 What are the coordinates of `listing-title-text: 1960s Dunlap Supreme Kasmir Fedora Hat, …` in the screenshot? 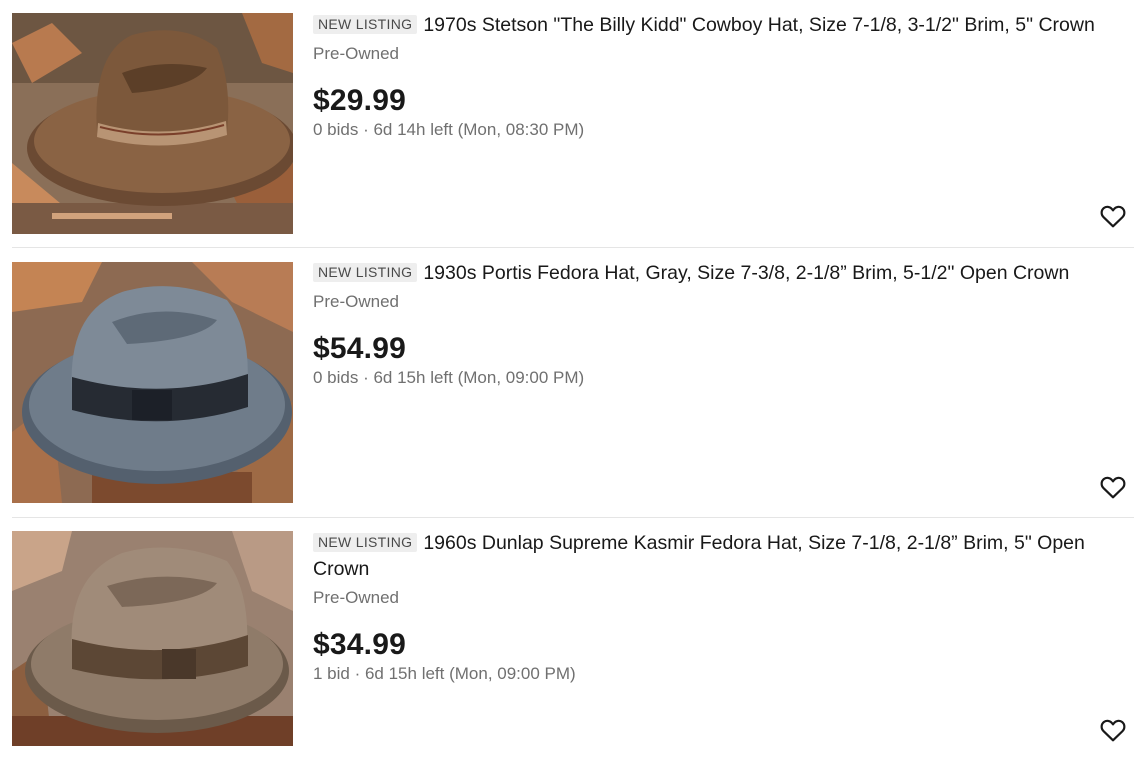 It's located at (699, 556).